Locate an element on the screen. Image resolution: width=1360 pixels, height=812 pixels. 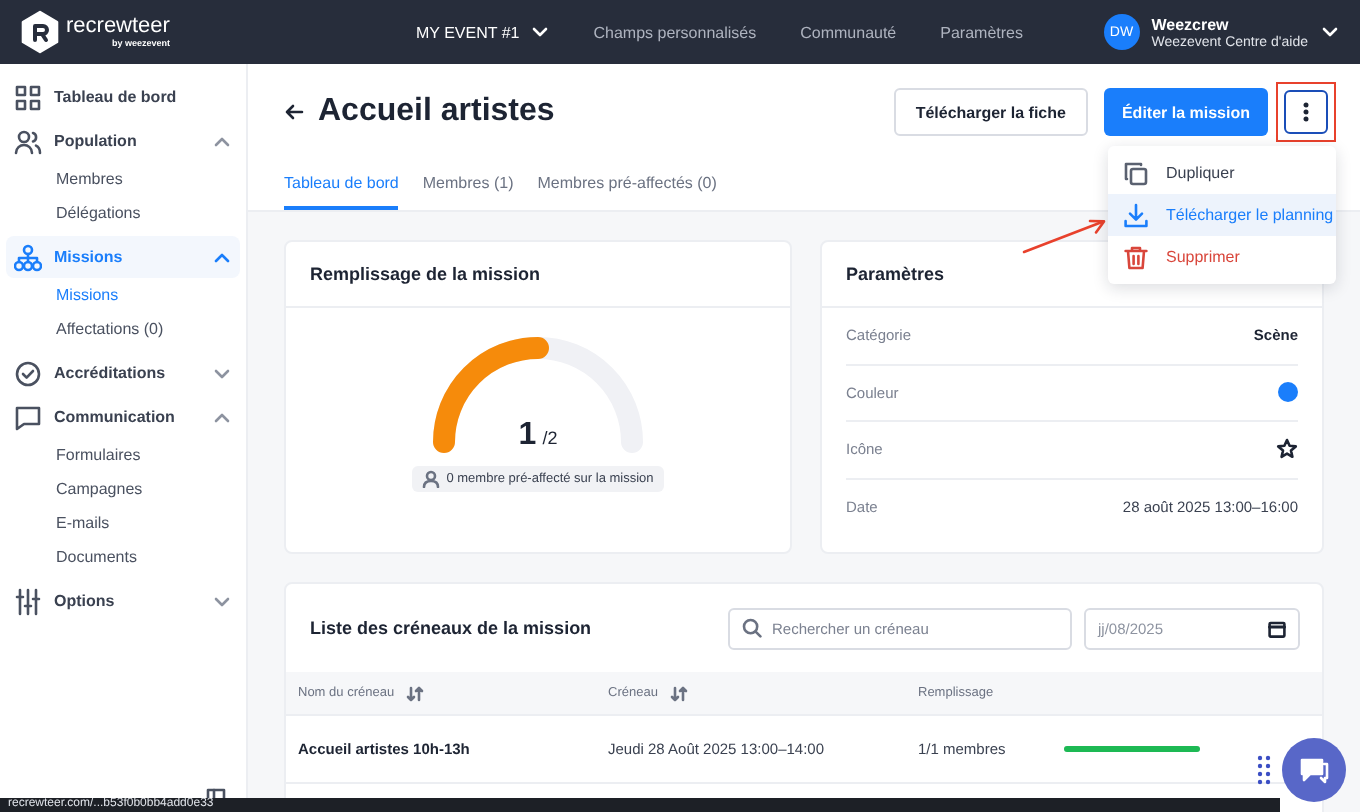
sidebar-subitem: Membres is located at coordinates (123, 179).